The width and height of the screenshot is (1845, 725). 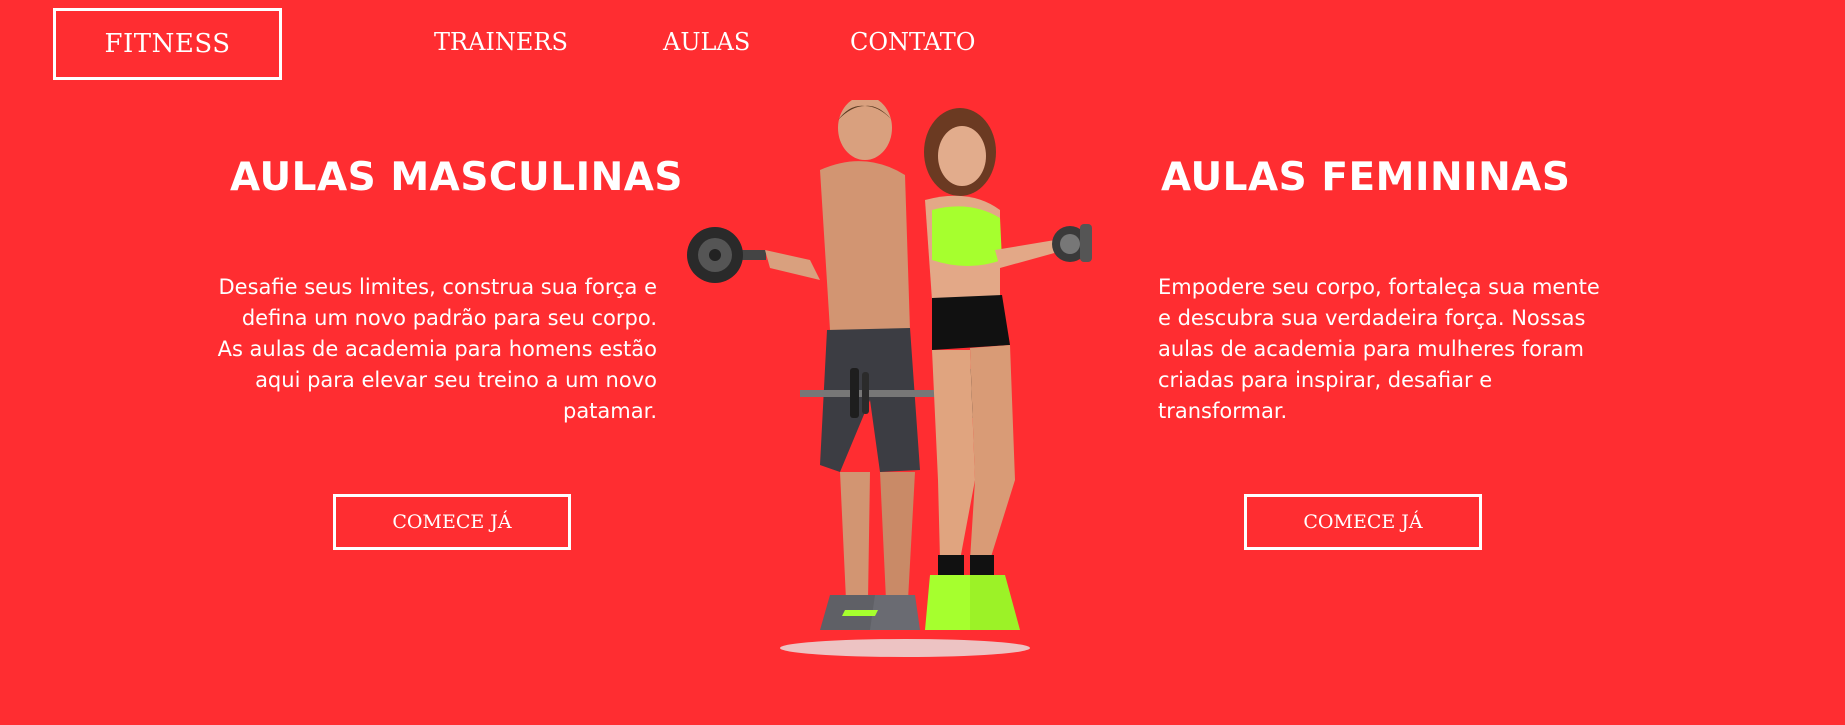 I want to click on nav-item-contato: CONTATO, so click(x=912, y=42).